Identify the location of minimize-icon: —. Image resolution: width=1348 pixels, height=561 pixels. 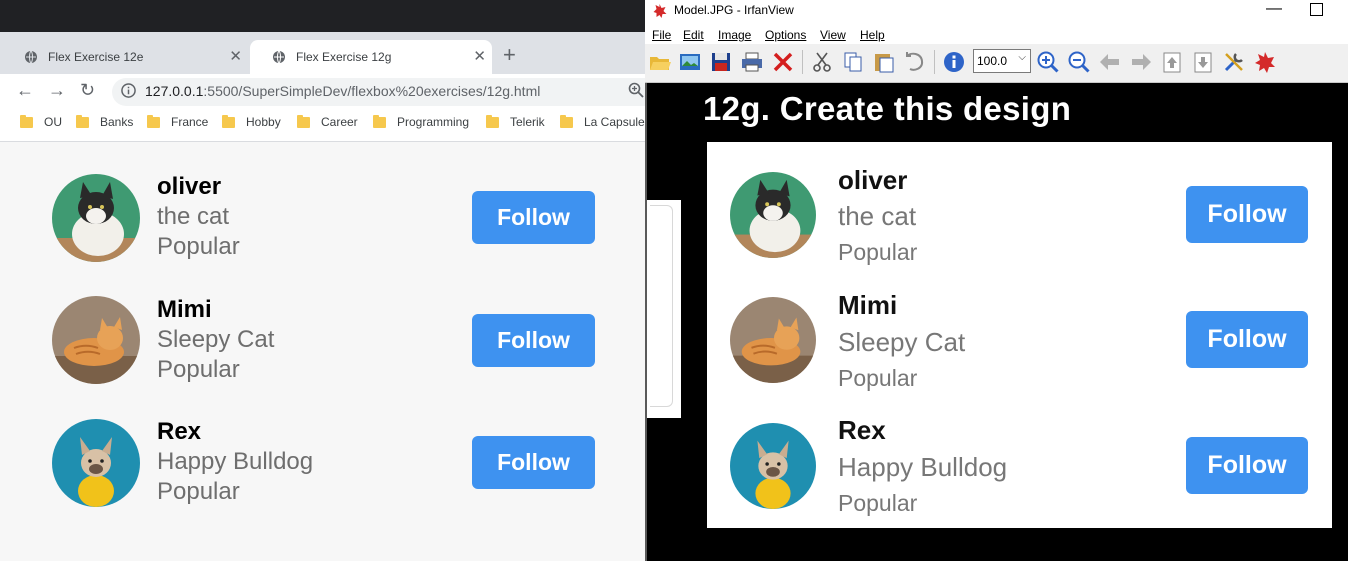
(1274, 9).